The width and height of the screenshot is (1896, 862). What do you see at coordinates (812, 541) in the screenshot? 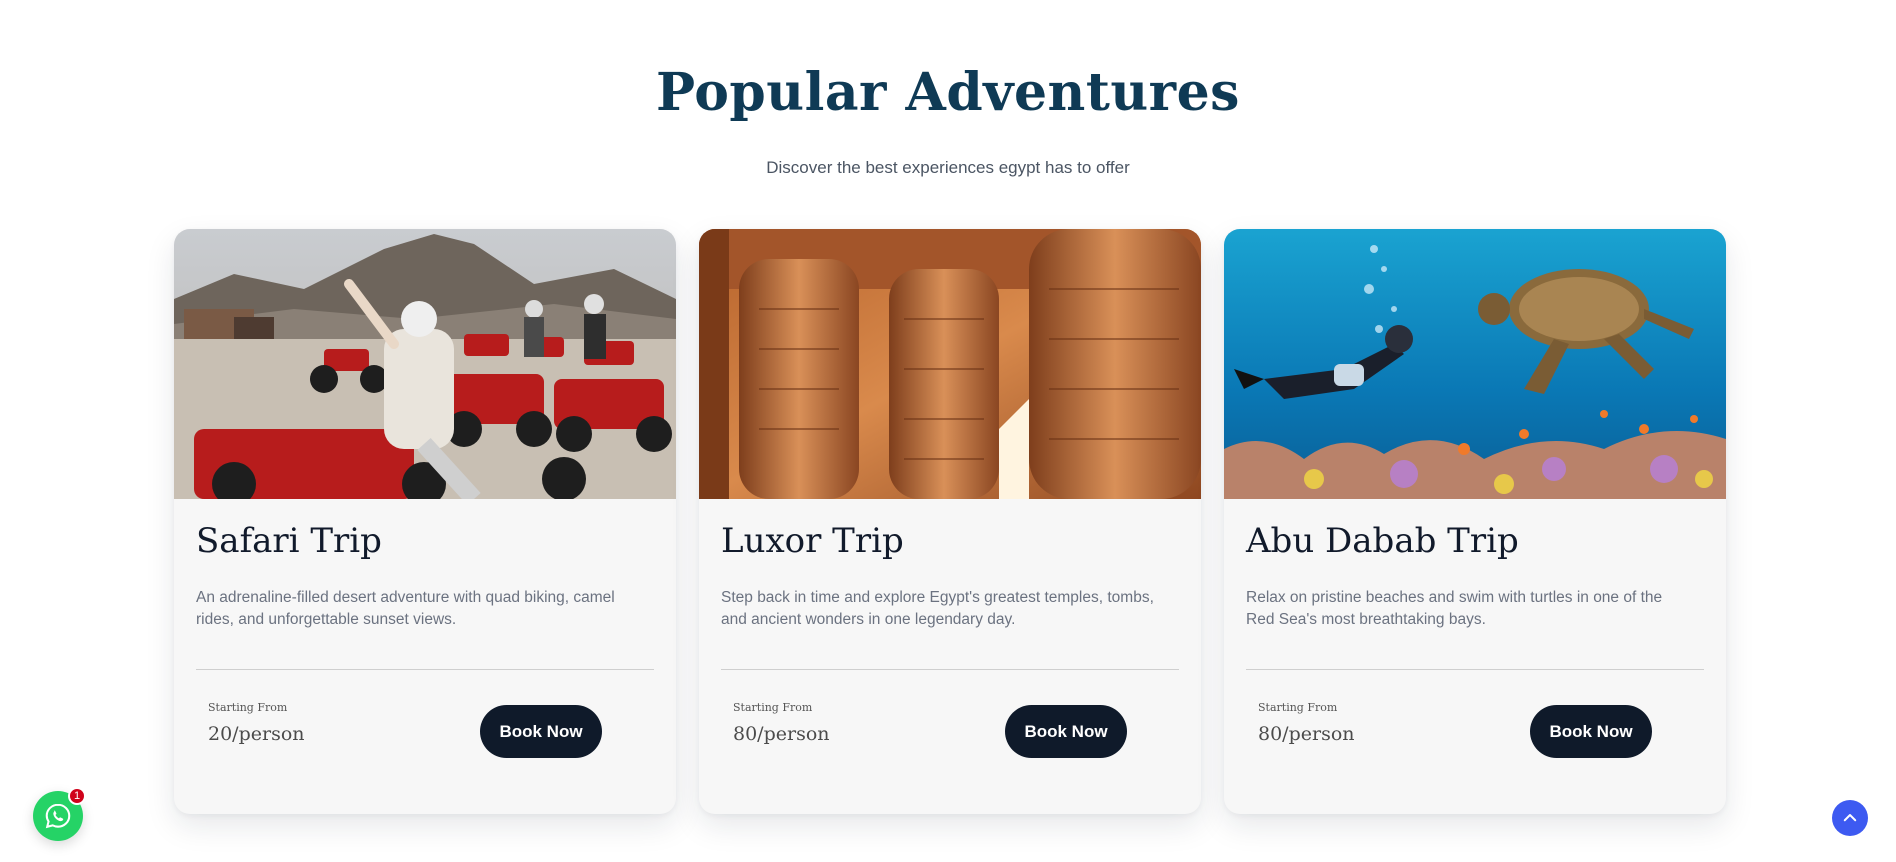
I see `card-title: Luxor Trip` at bounding box center [812, 541].